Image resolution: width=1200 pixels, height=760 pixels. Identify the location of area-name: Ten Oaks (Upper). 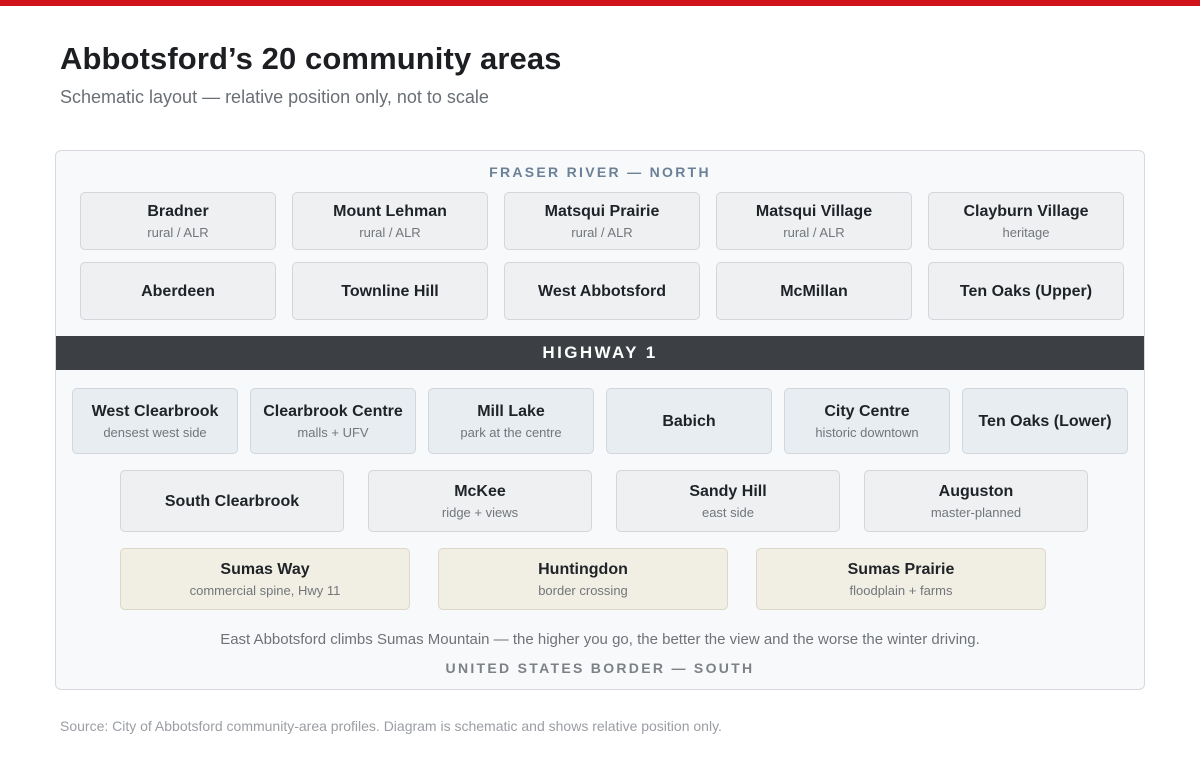
(1026, 291).